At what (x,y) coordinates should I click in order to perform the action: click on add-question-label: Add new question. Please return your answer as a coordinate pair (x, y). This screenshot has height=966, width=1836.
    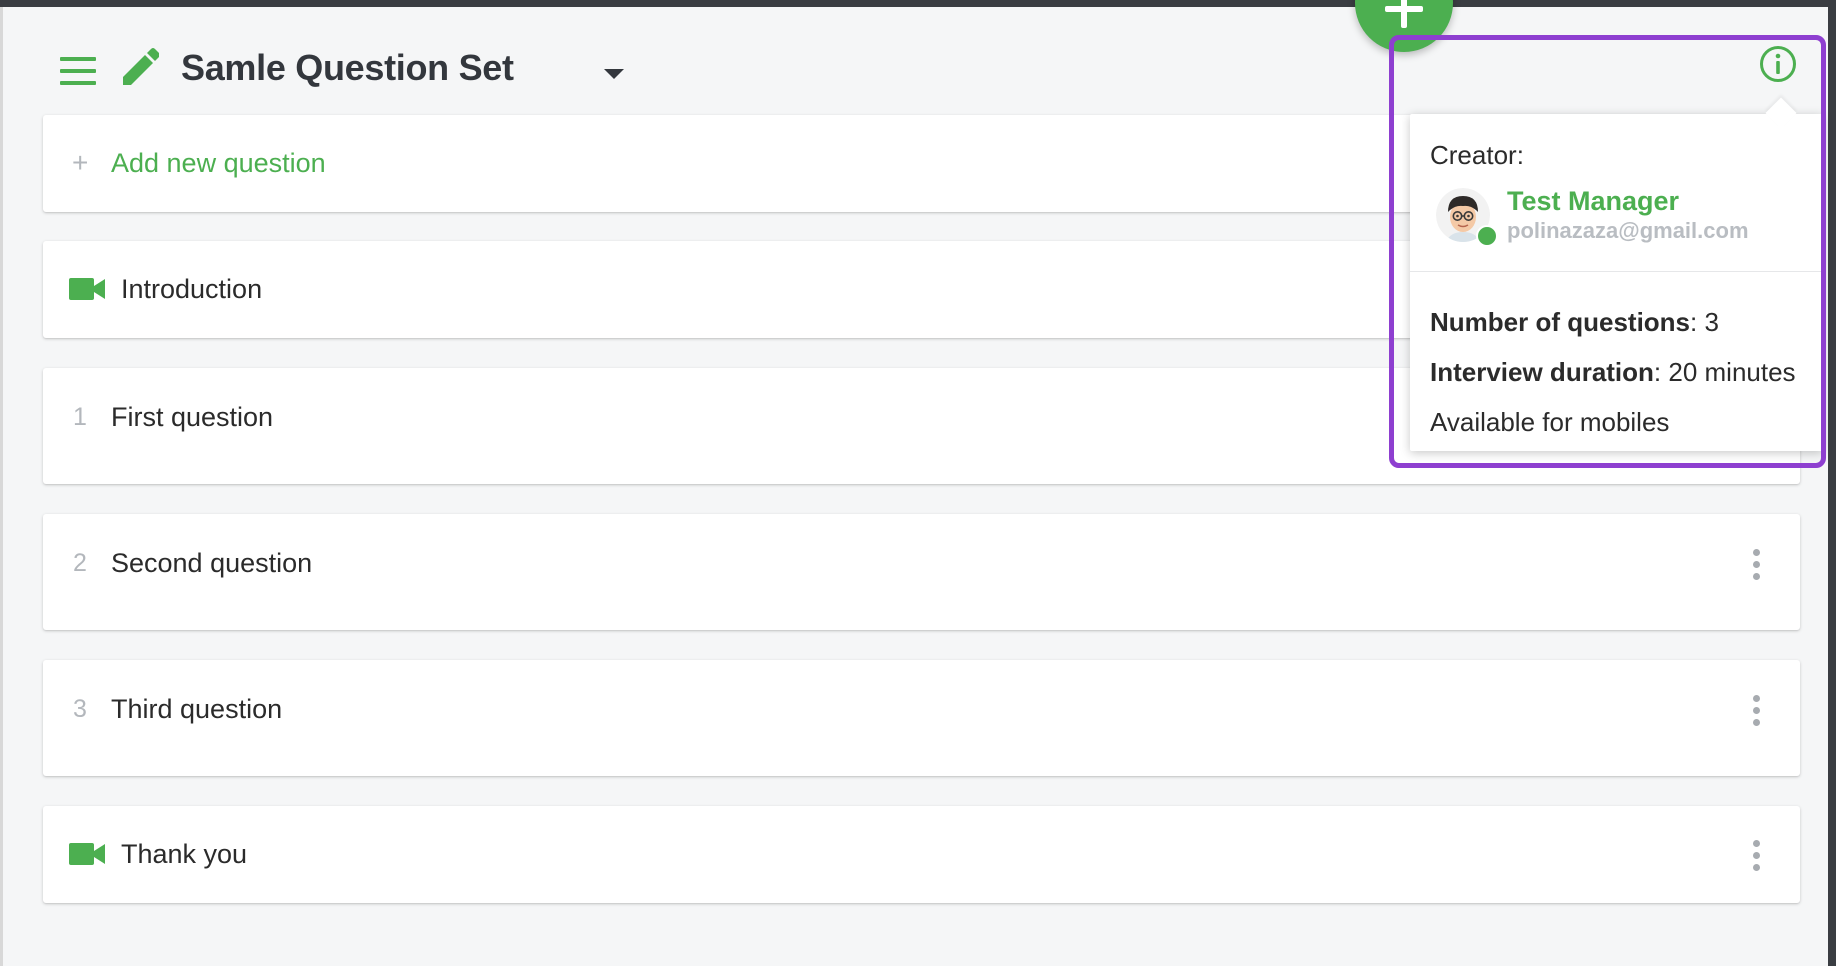
    Looking at the image, I should click on (218, 163).